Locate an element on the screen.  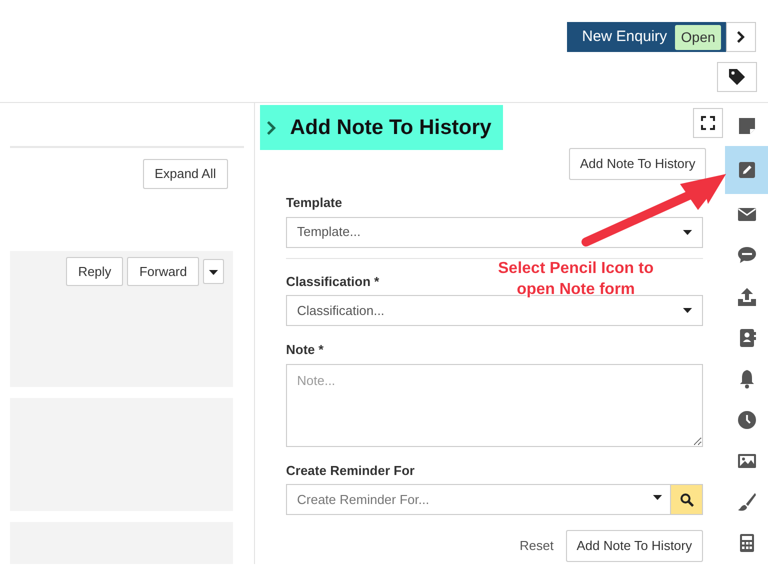
fullscreen-button is located at coordinates (708, 123).